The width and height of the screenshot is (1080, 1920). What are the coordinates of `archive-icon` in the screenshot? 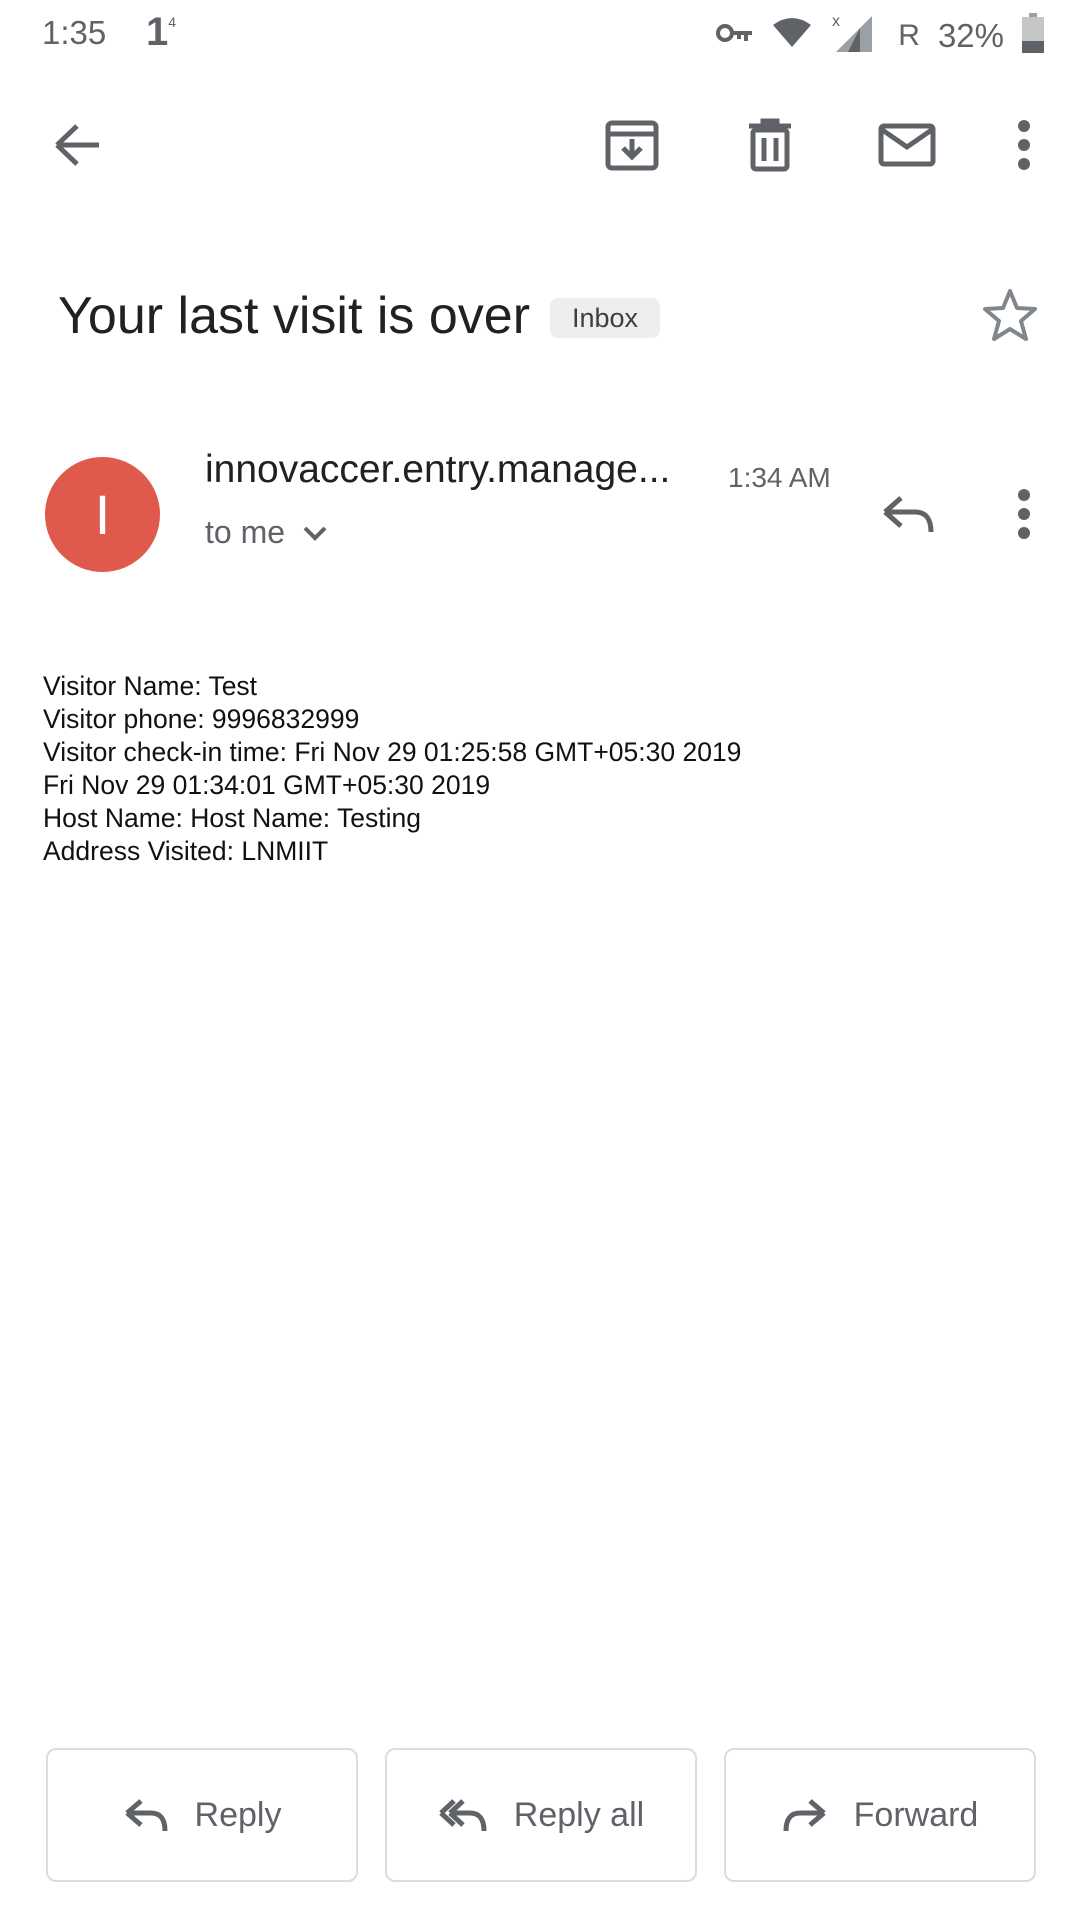 It's located at (632, 145).